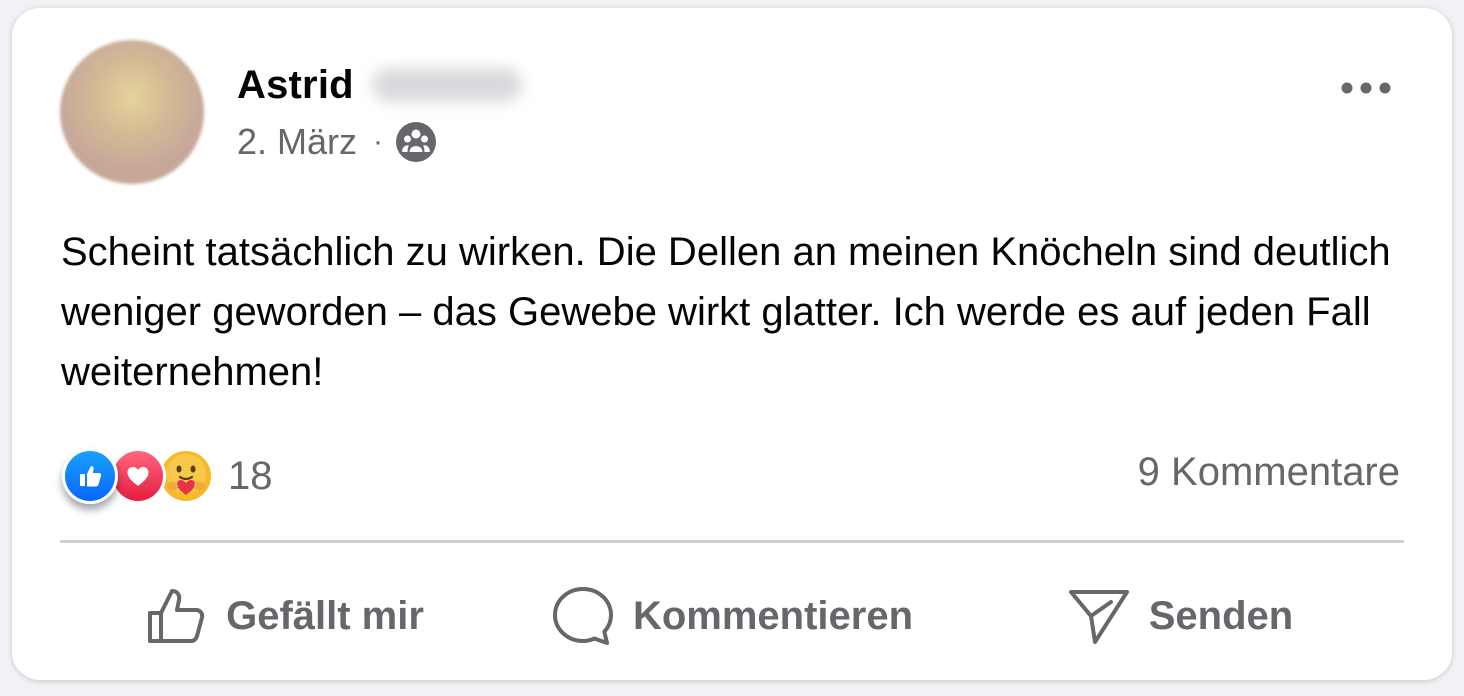 This screenshot has width=1464, height=696. I want to click on comment-button: Kommentieren, so click(732, 616).